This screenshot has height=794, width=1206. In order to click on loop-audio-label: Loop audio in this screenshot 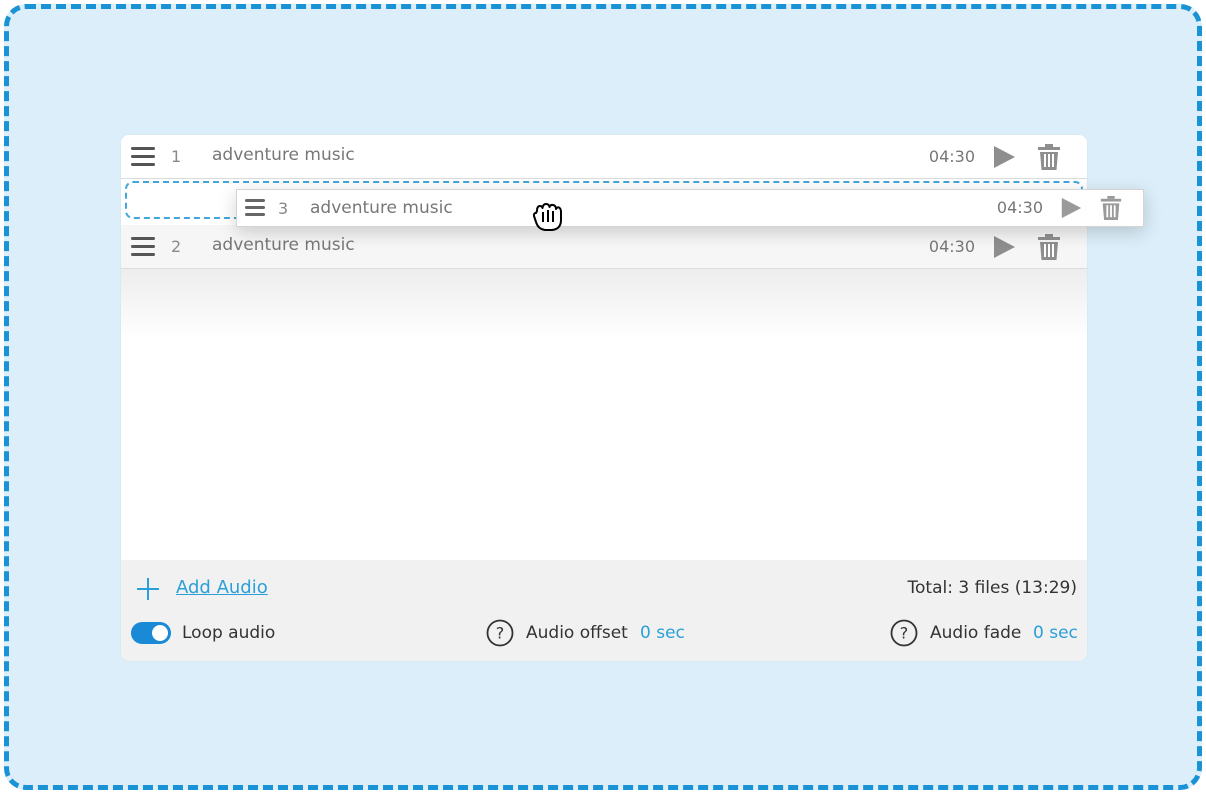, I will do `click(229, 633)`.